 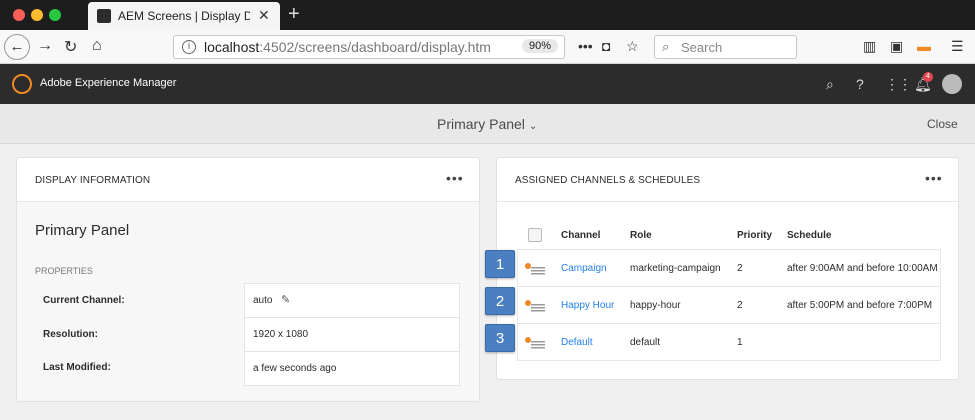 What do you see at coordinates (533, 126) in the screenshot?
I see `chevron-down-icon: ⌄` at bounding box center [533, 126].